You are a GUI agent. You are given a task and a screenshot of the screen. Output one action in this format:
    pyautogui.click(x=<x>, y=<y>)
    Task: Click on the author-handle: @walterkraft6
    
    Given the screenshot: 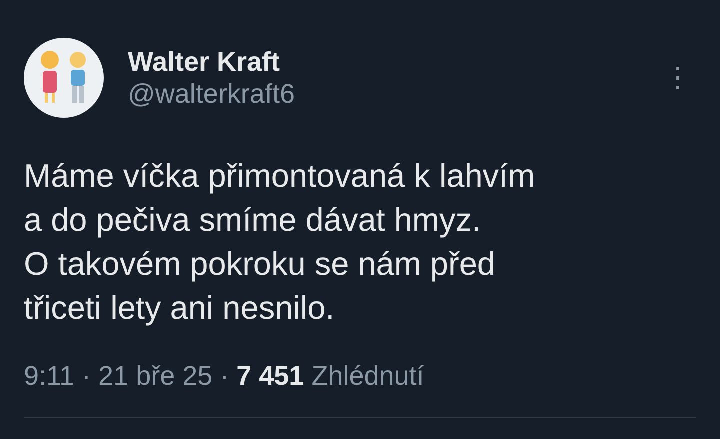 What is the action you would take?
    pyautogui.click(x=394, y=94)
    